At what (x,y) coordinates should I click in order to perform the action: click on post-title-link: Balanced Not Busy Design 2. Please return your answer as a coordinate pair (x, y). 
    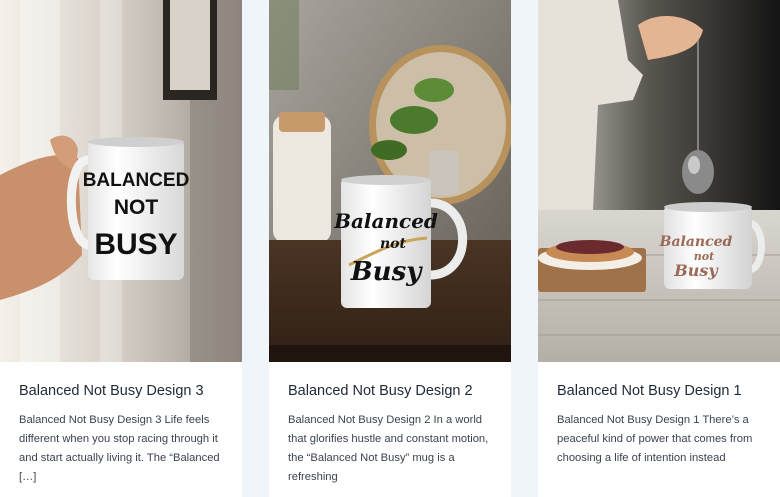
    Looking at the image, I should click on (390, 391).